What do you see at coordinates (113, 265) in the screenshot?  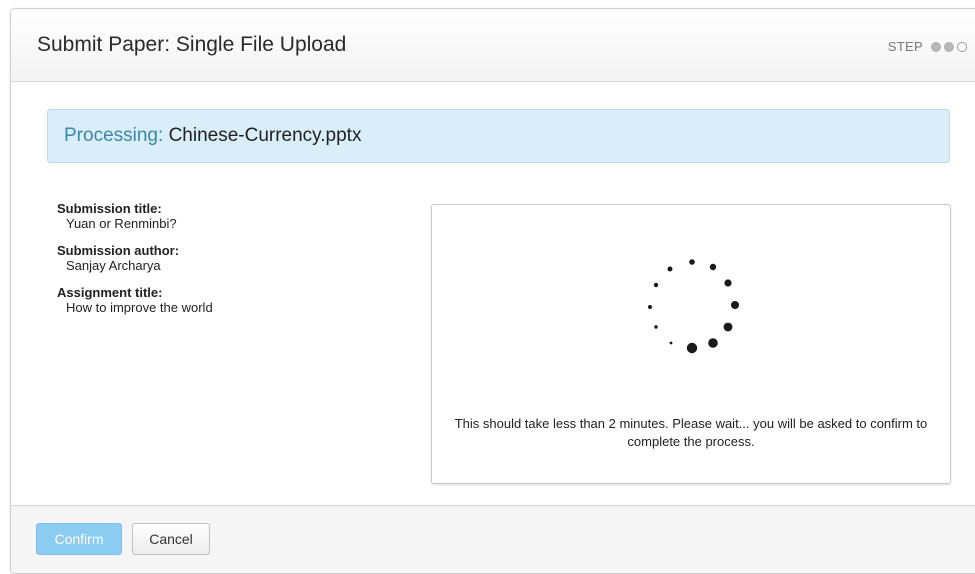 I see `submission-author-value: Sanjay Archarya` at bounding box center [113, 265].